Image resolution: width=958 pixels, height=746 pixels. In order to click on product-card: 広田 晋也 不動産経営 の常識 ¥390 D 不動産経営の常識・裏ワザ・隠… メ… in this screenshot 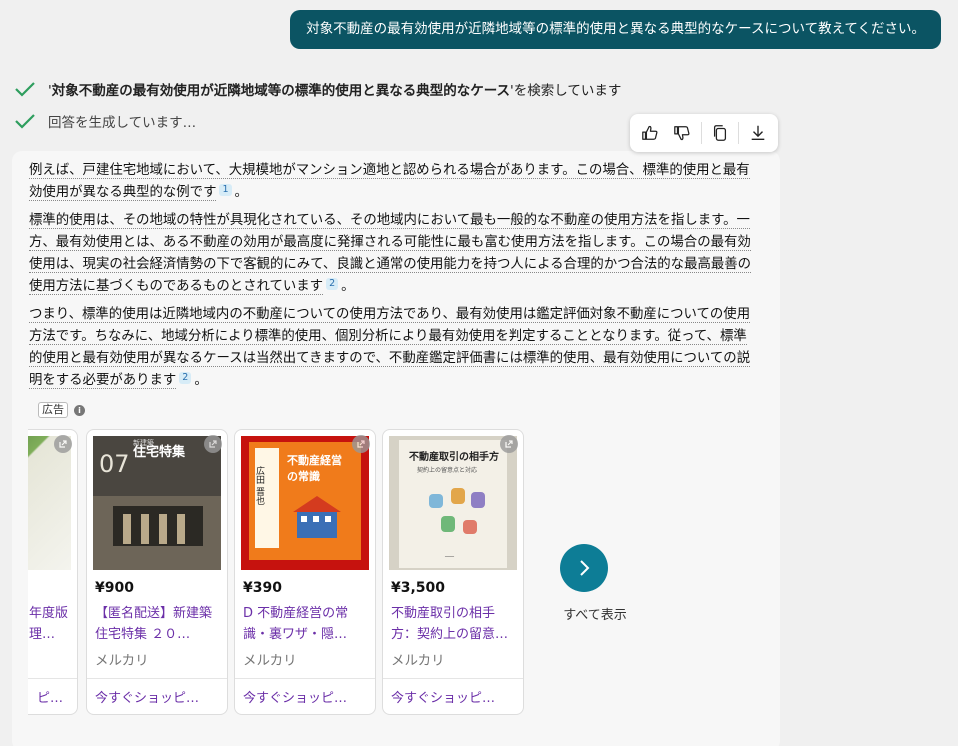, I will do `click(305, 572)`.